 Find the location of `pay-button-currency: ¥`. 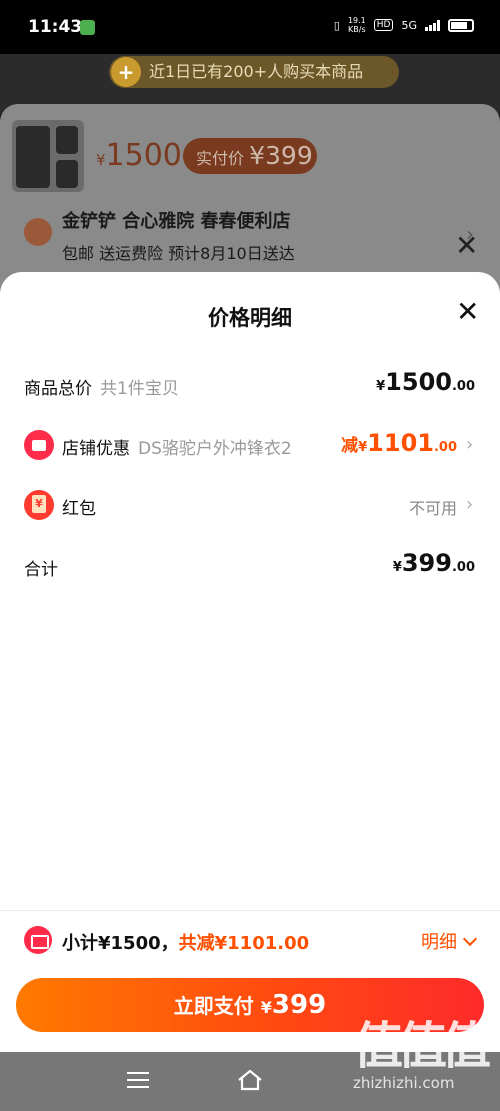

pay-button-currency: ¥ is located at coordinates (266, 1007).